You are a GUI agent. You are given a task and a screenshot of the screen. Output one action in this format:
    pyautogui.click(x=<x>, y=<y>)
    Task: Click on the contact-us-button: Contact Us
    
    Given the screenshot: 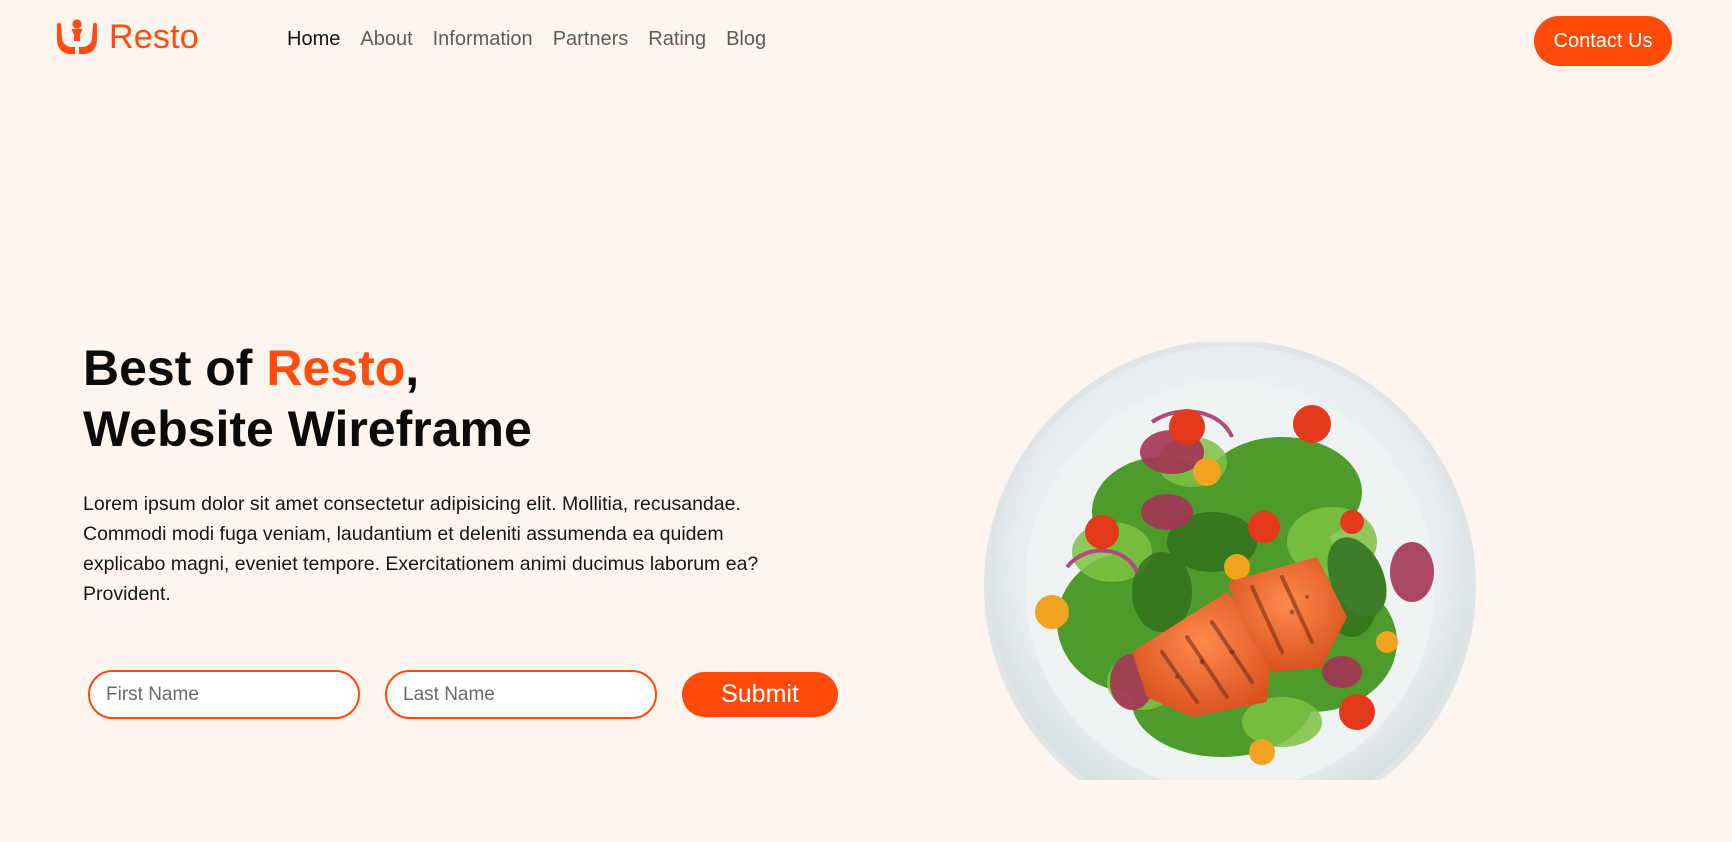 What is the action you would take?
    pyautogui.click(x=1603, y=41)
    